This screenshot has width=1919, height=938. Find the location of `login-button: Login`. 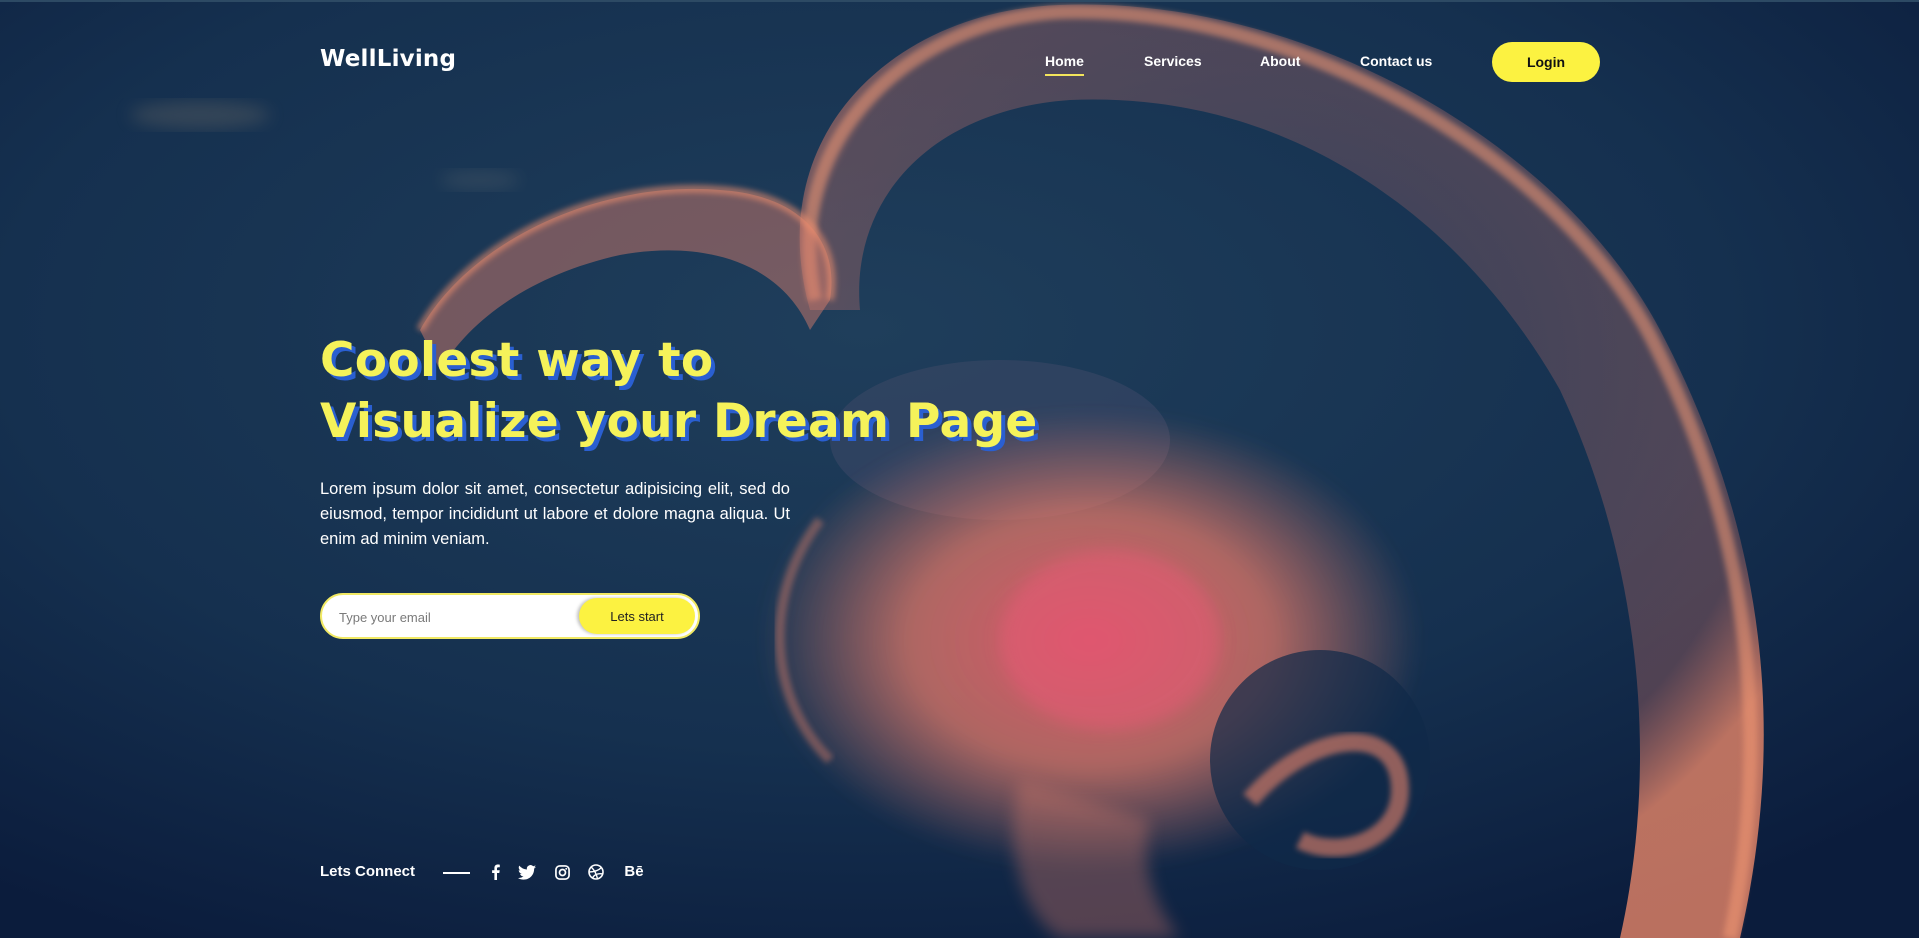

login-button: Login is located at coordinates (1546, 62).